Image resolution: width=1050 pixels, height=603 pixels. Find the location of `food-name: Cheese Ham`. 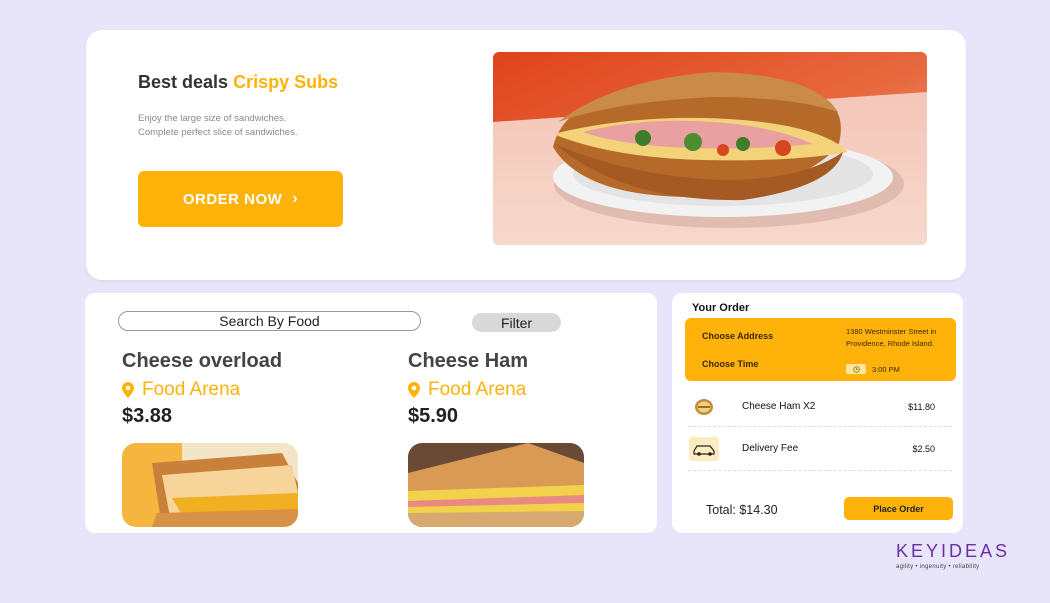

food-name: Cheese Ham is located at coordinates (468, 361).